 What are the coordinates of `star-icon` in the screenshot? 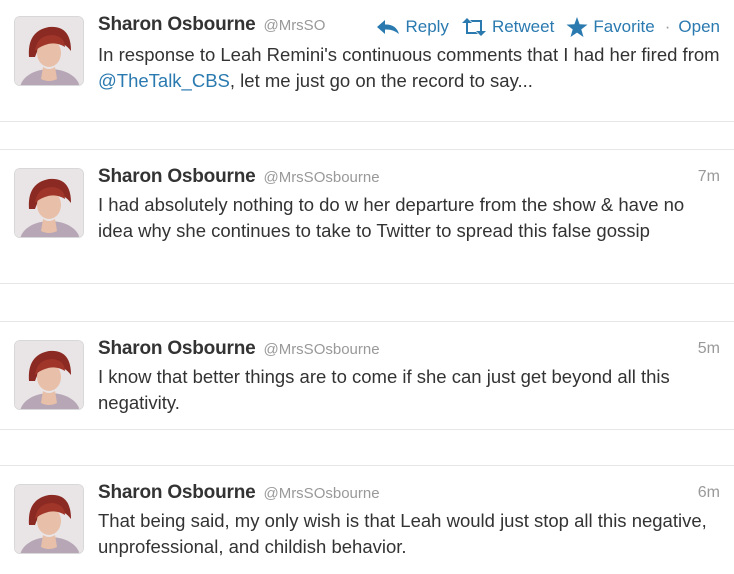 It's located at (577, 26).